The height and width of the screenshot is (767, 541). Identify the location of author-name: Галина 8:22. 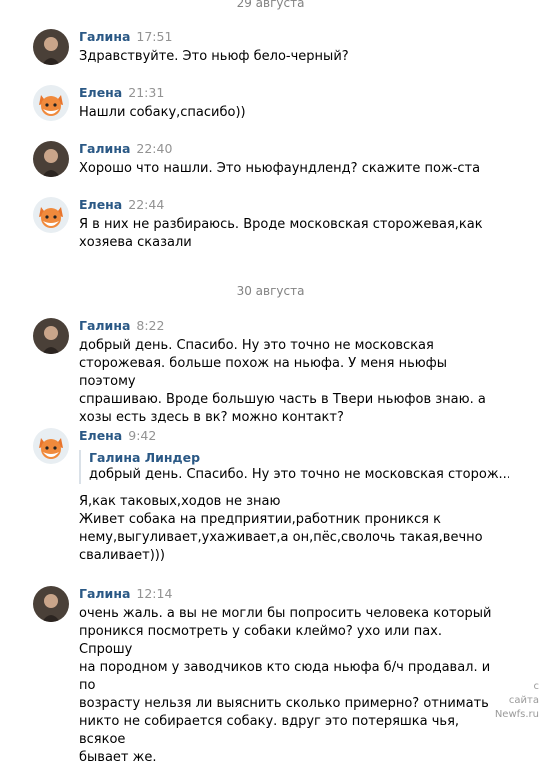
(121, 325).